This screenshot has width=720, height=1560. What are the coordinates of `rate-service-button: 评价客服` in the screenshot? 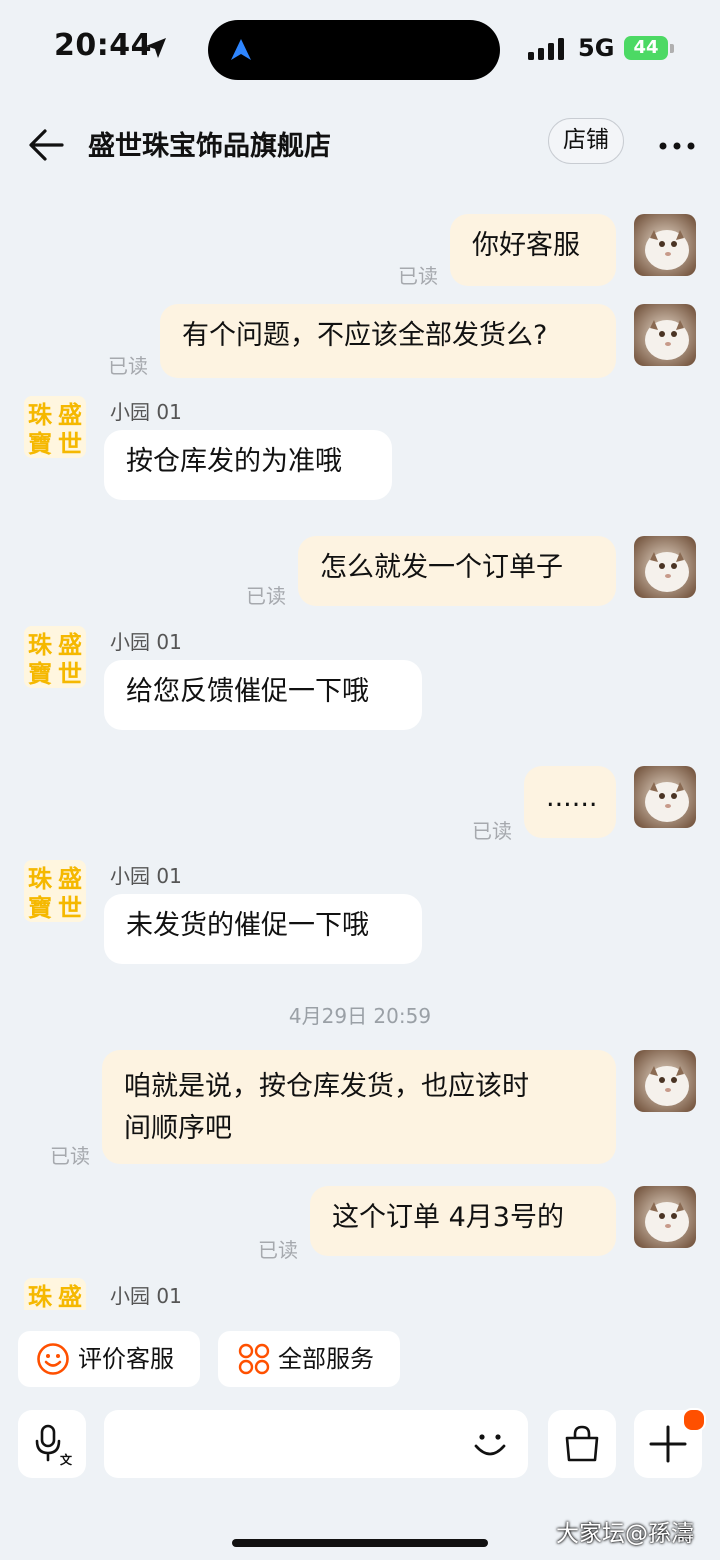 It's located at (109, 1359).